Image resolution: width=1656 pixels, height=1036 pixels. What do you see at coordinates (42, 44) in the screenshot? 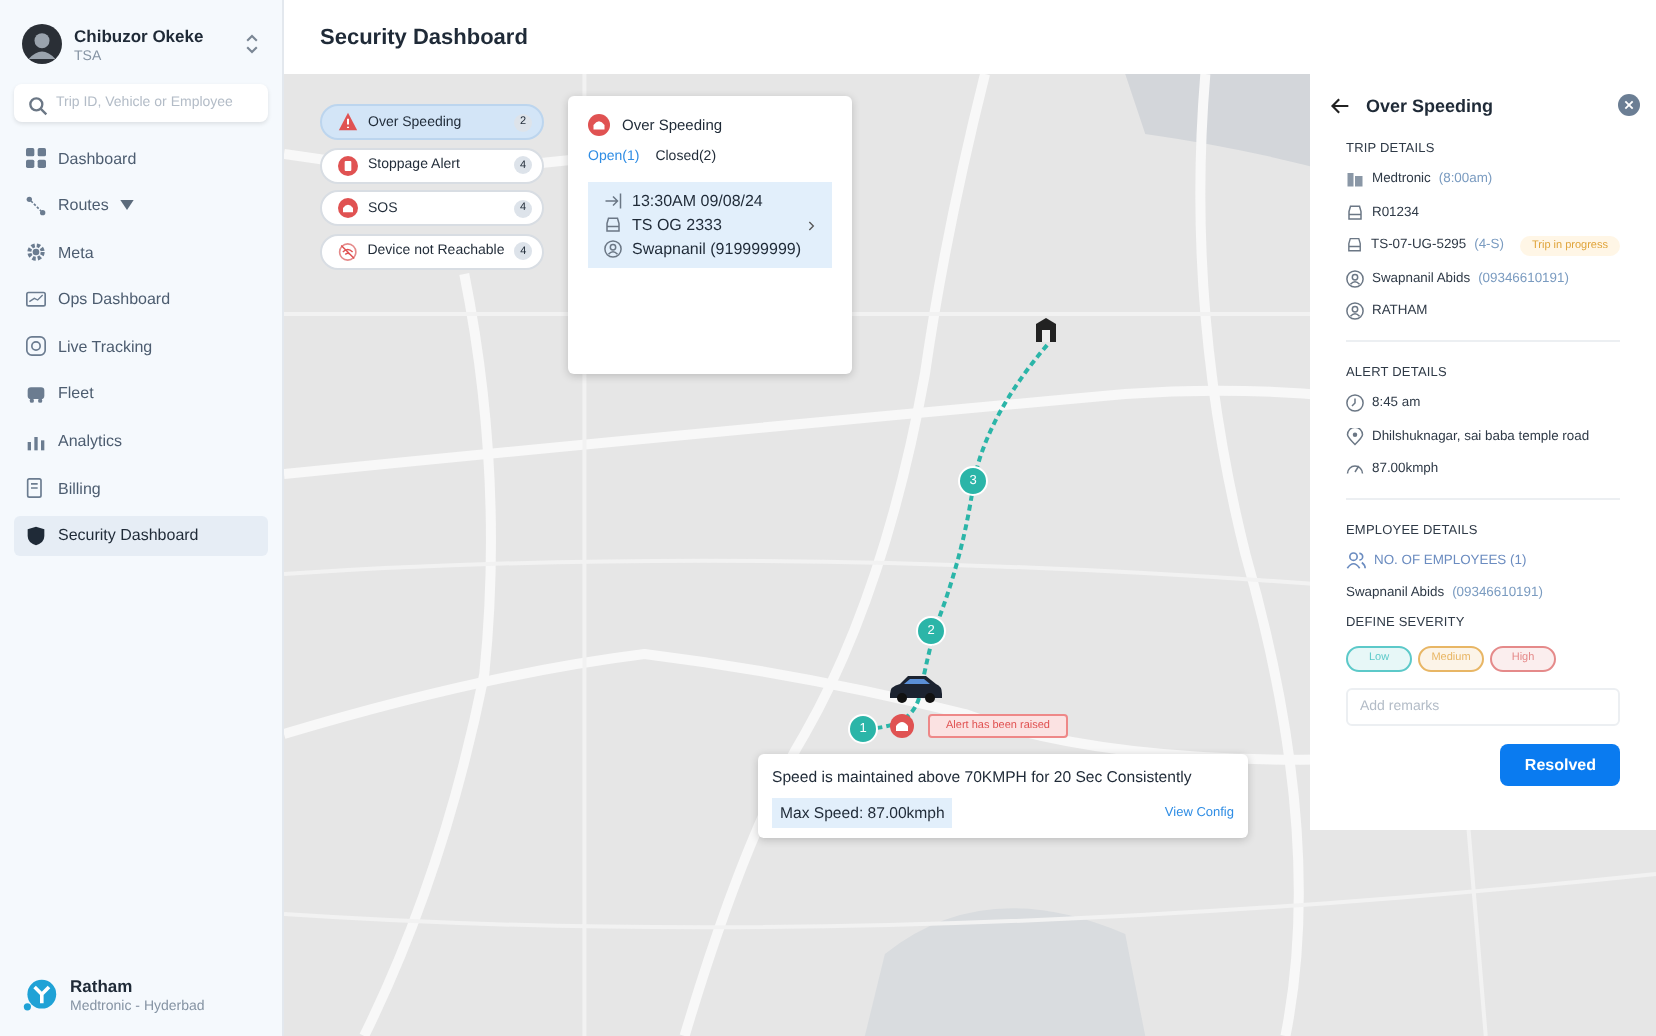
I see `avatar-icon` at bounding box center [42, 44].